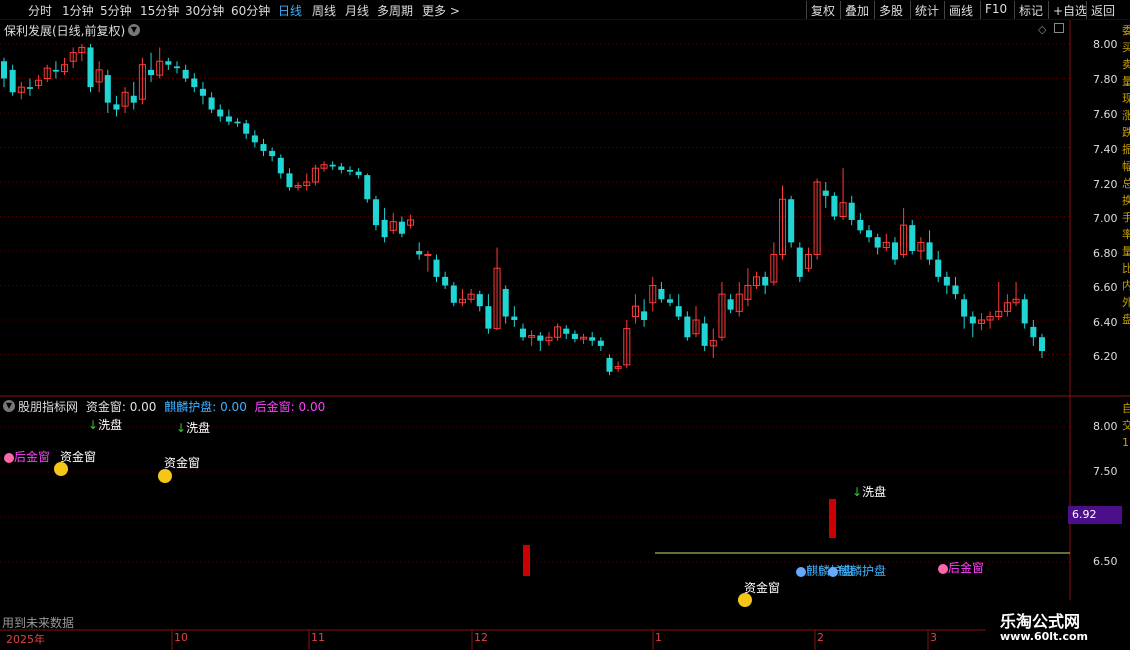  What do you see at coordinates (926, 10) in the screenshot?
I see `stats-button: 统计` at bounding box center [926, 10].